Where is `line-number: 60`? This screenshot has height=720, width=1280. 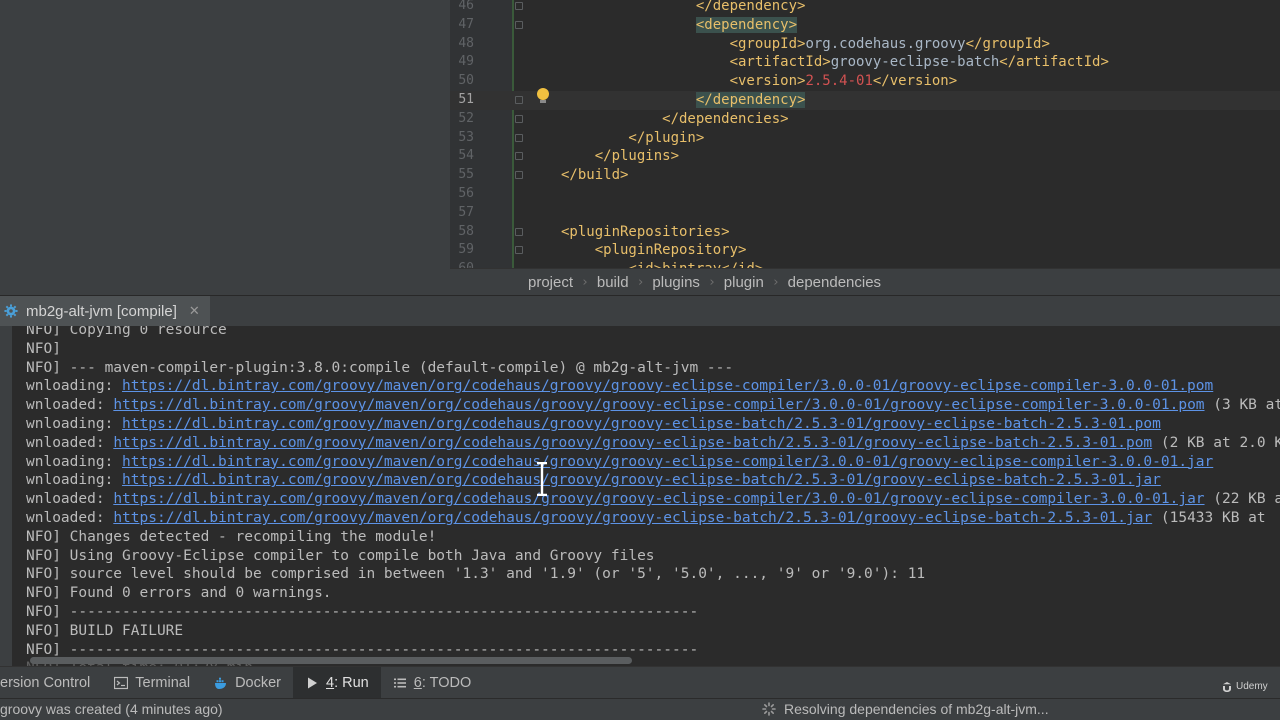 line-number: 60 is located at coordinates (462, 264).